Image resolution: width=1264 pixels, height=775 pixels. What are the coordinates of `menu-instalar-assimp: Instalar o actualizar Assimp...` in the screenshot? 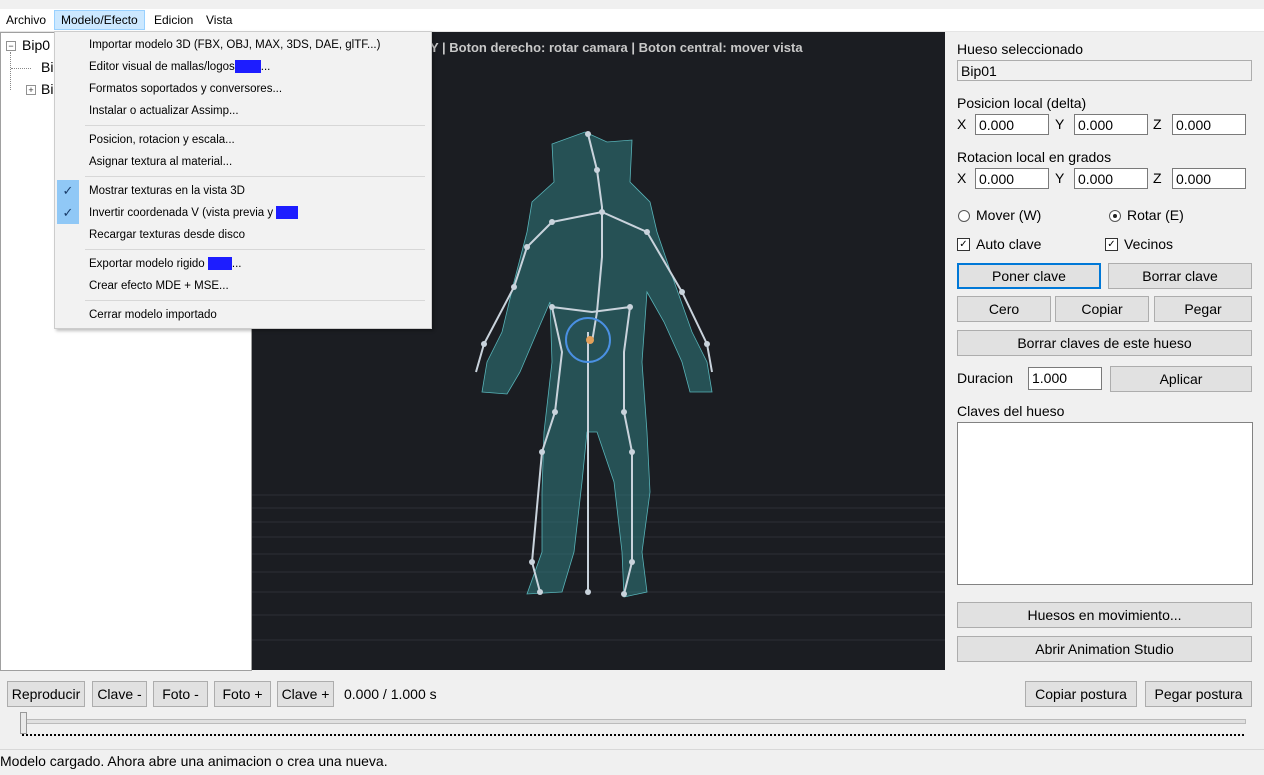 It's located at (243, 111).